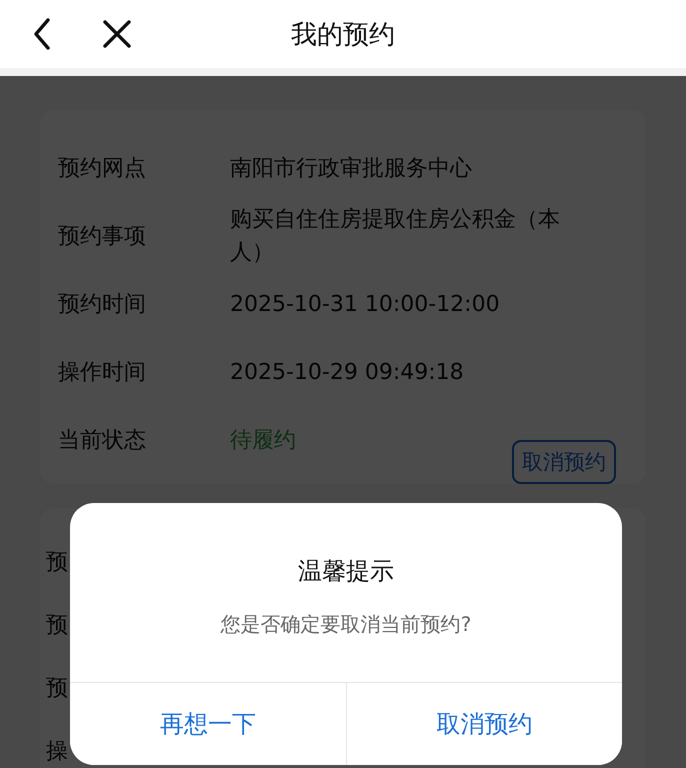  Describe the element at coordinates (347, 372) in the screenshot. I see `field-value: 2025-10-29 09:49:18` at that location.